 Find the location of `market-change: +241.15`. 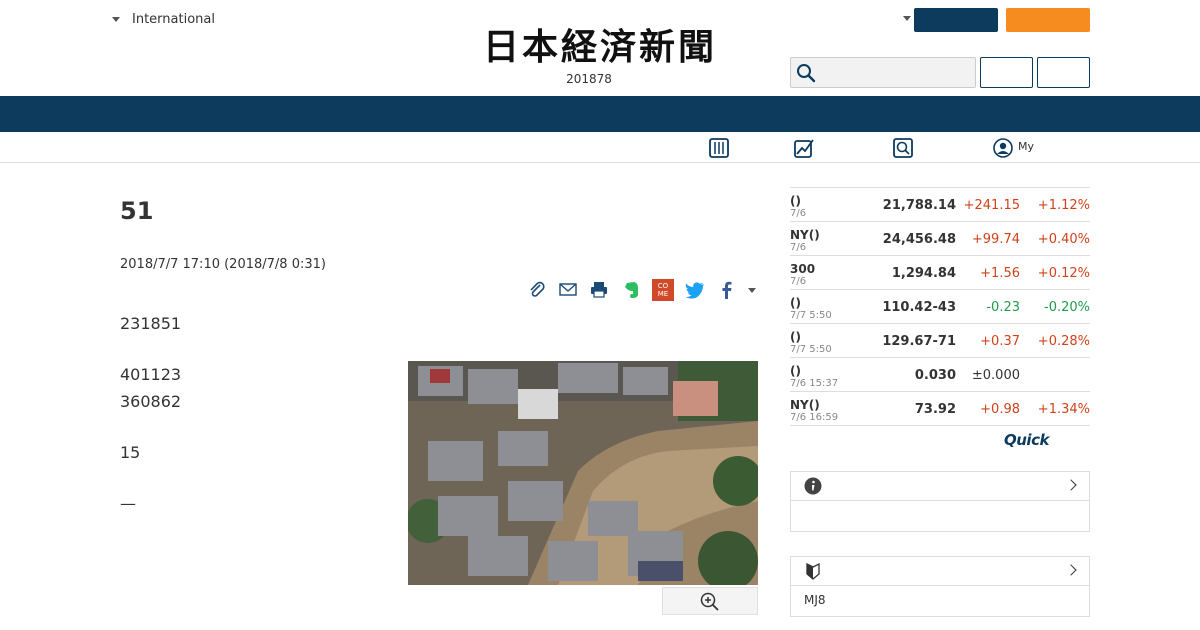

market-change: +241.15 is located at coordinates (991, 205).